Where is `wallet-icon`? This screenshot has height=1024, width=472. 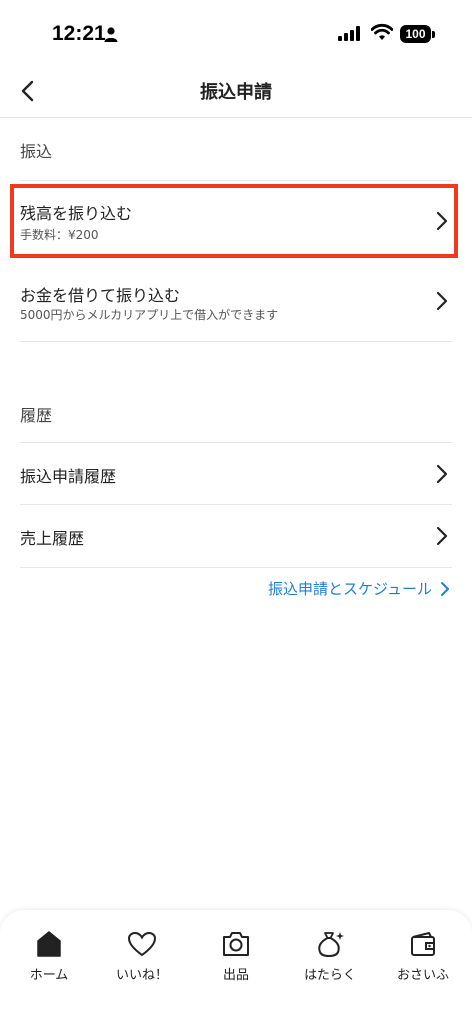 wallet-icon is located at coordinates (423, 944).